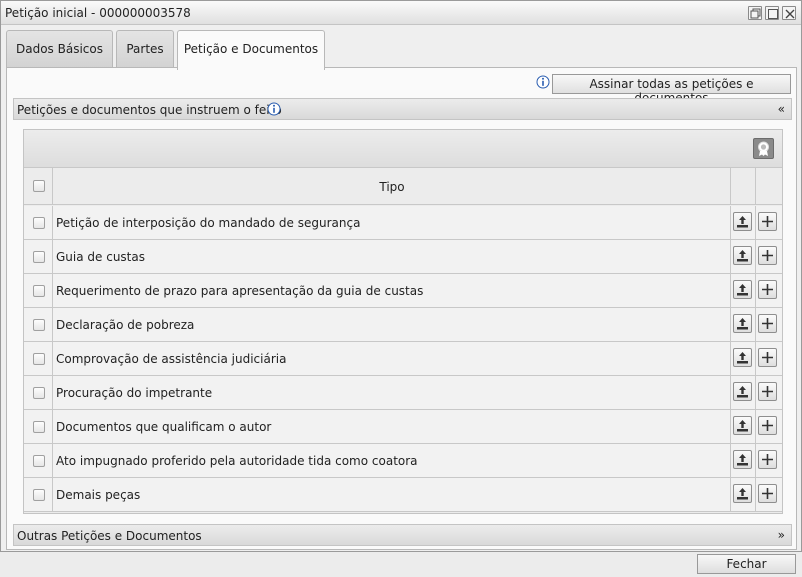 The image size is (802, 577). Describe the element at coordinates (59, 49) in the screenshot. I see `tab-dados-basicos: Dados Básicos` at that location.